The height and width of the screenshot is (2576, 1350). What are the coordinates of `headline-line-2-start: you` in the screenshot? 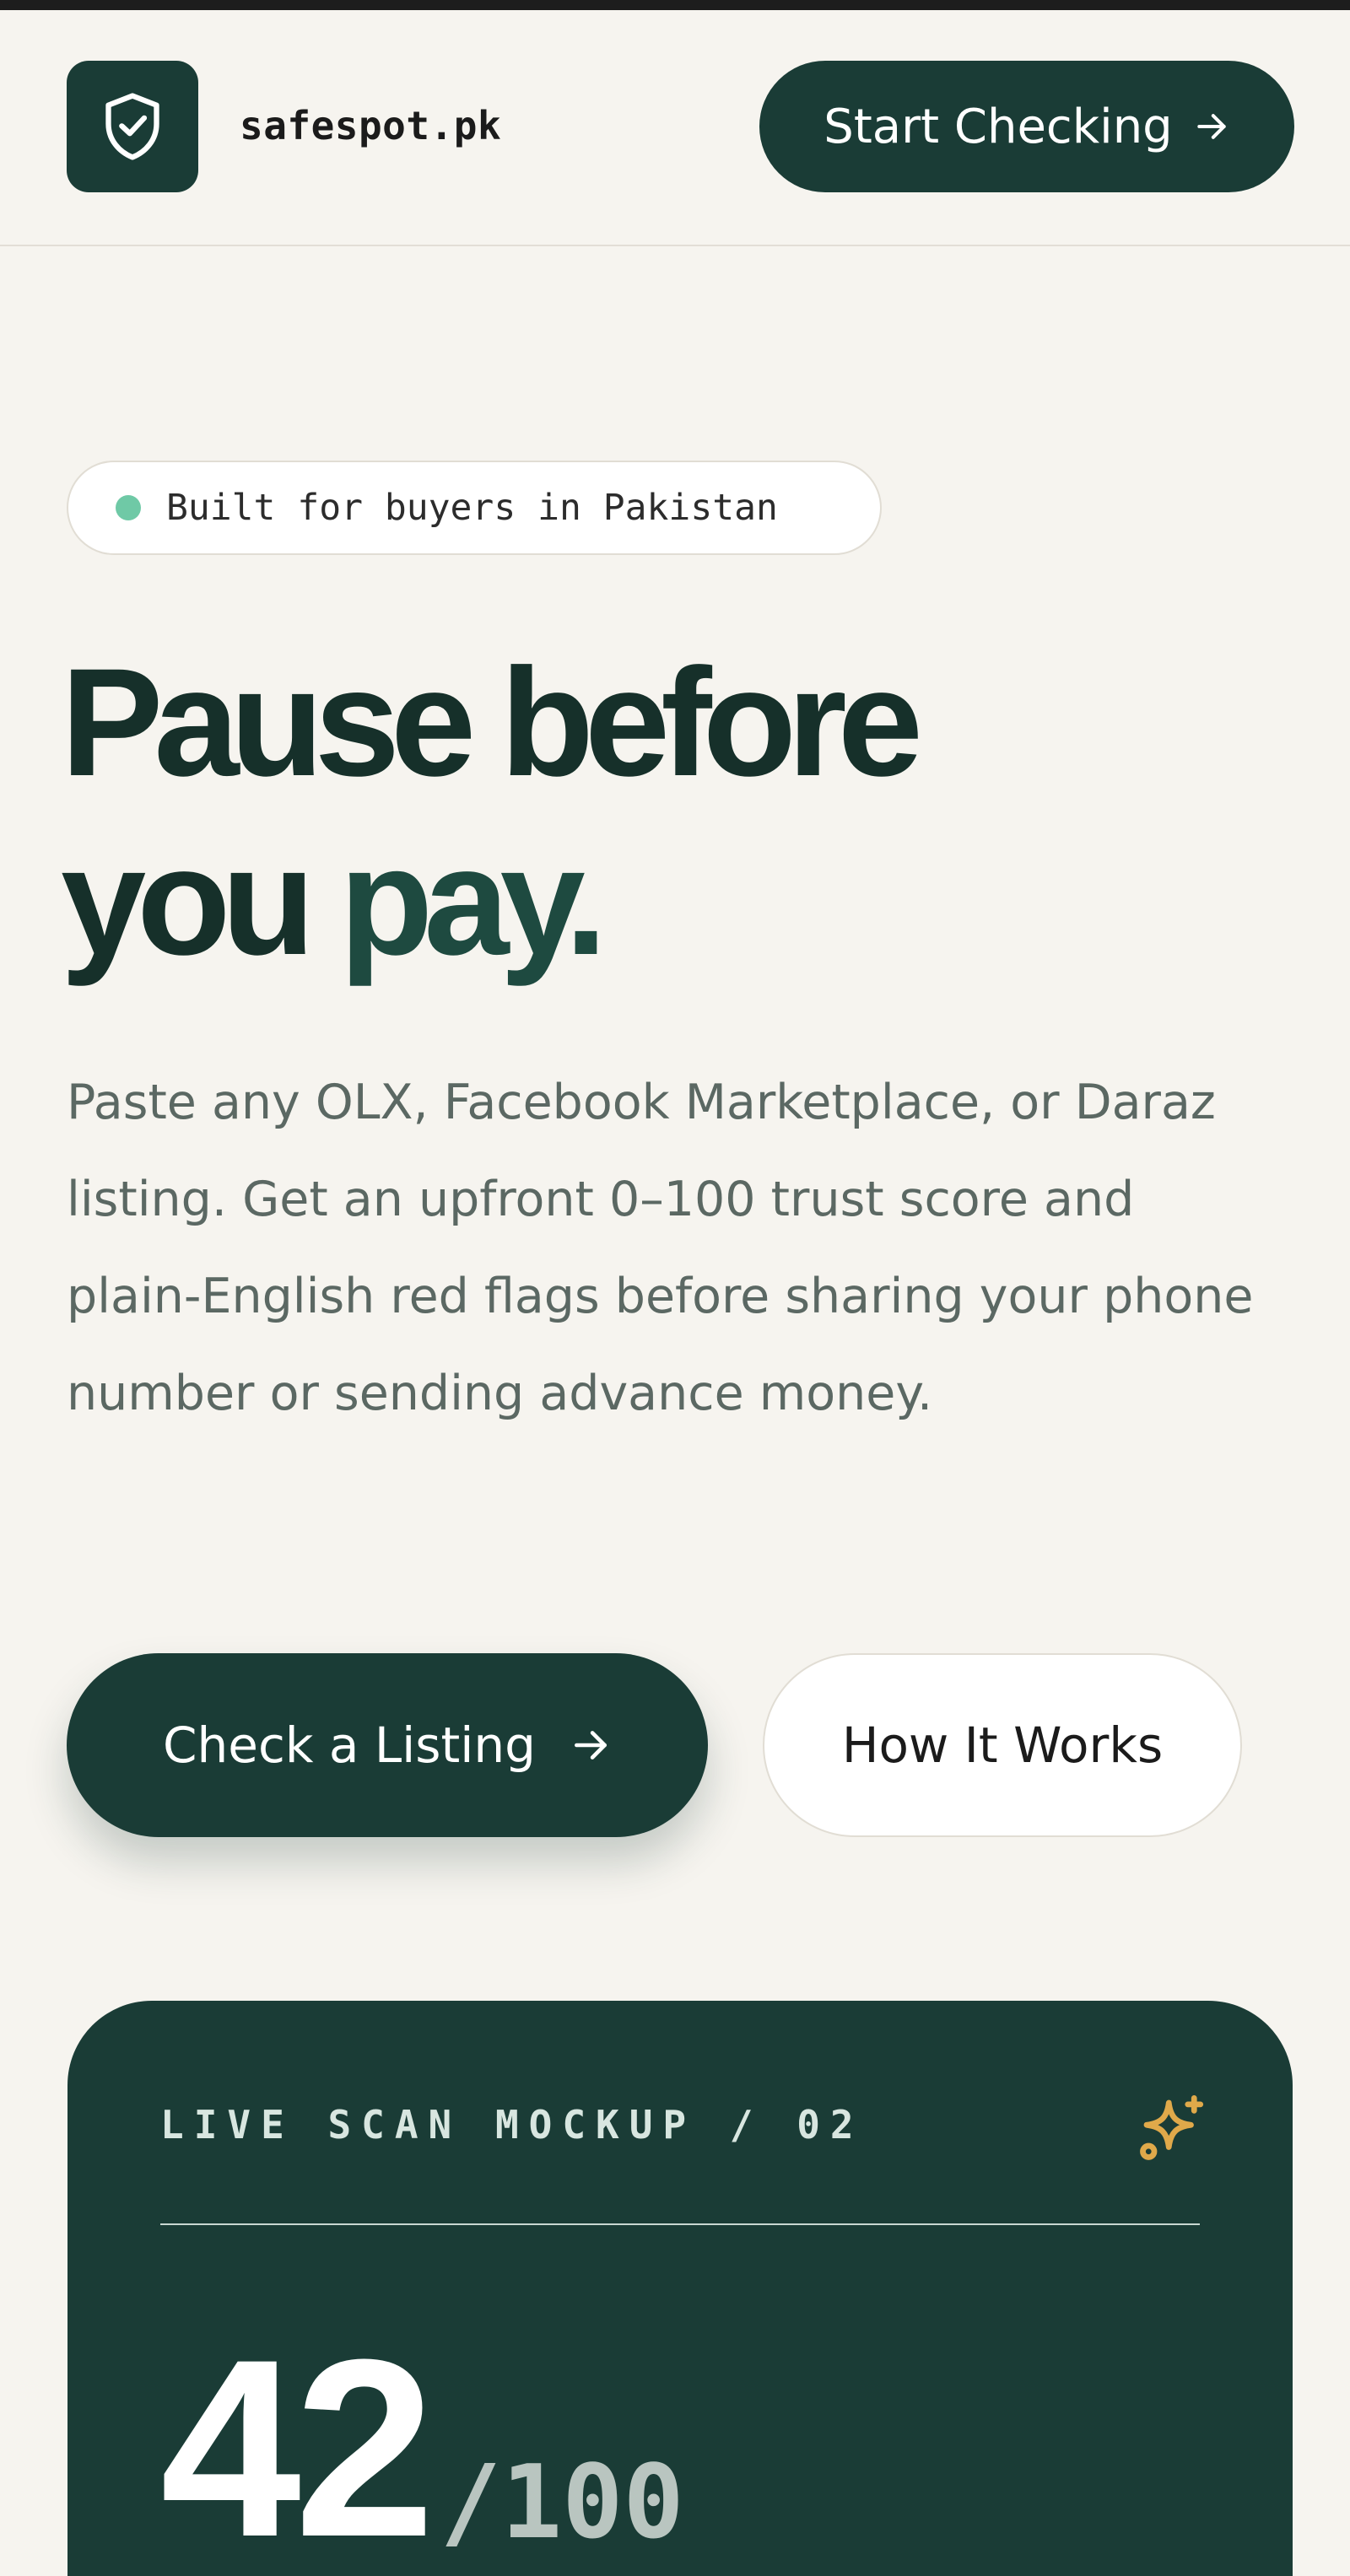 It's located at (200, 901).